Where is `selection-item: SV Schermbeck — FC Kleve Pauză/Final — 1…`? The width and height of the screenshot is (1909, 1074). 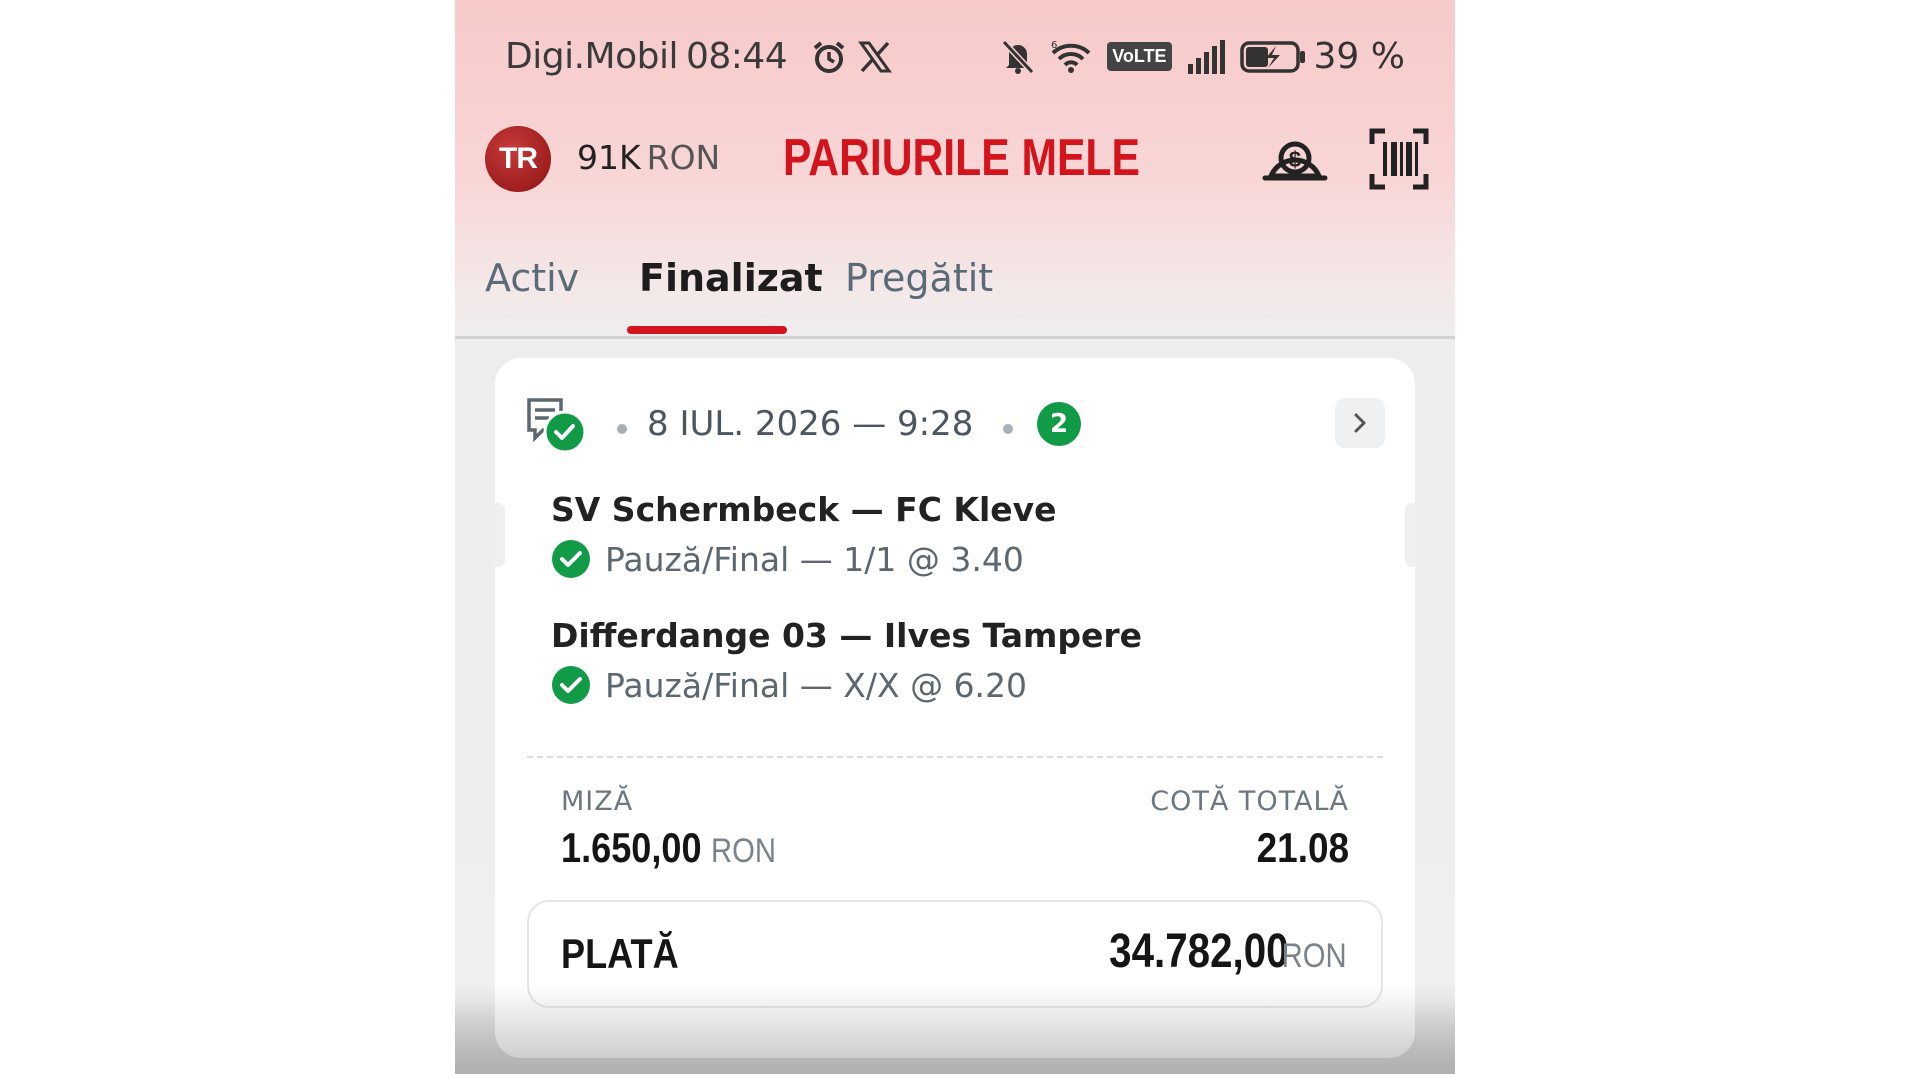
selection-item: SV Schermbeck — FC Kleve Pauză/Final — 1… is located at coordinates (804, 534).